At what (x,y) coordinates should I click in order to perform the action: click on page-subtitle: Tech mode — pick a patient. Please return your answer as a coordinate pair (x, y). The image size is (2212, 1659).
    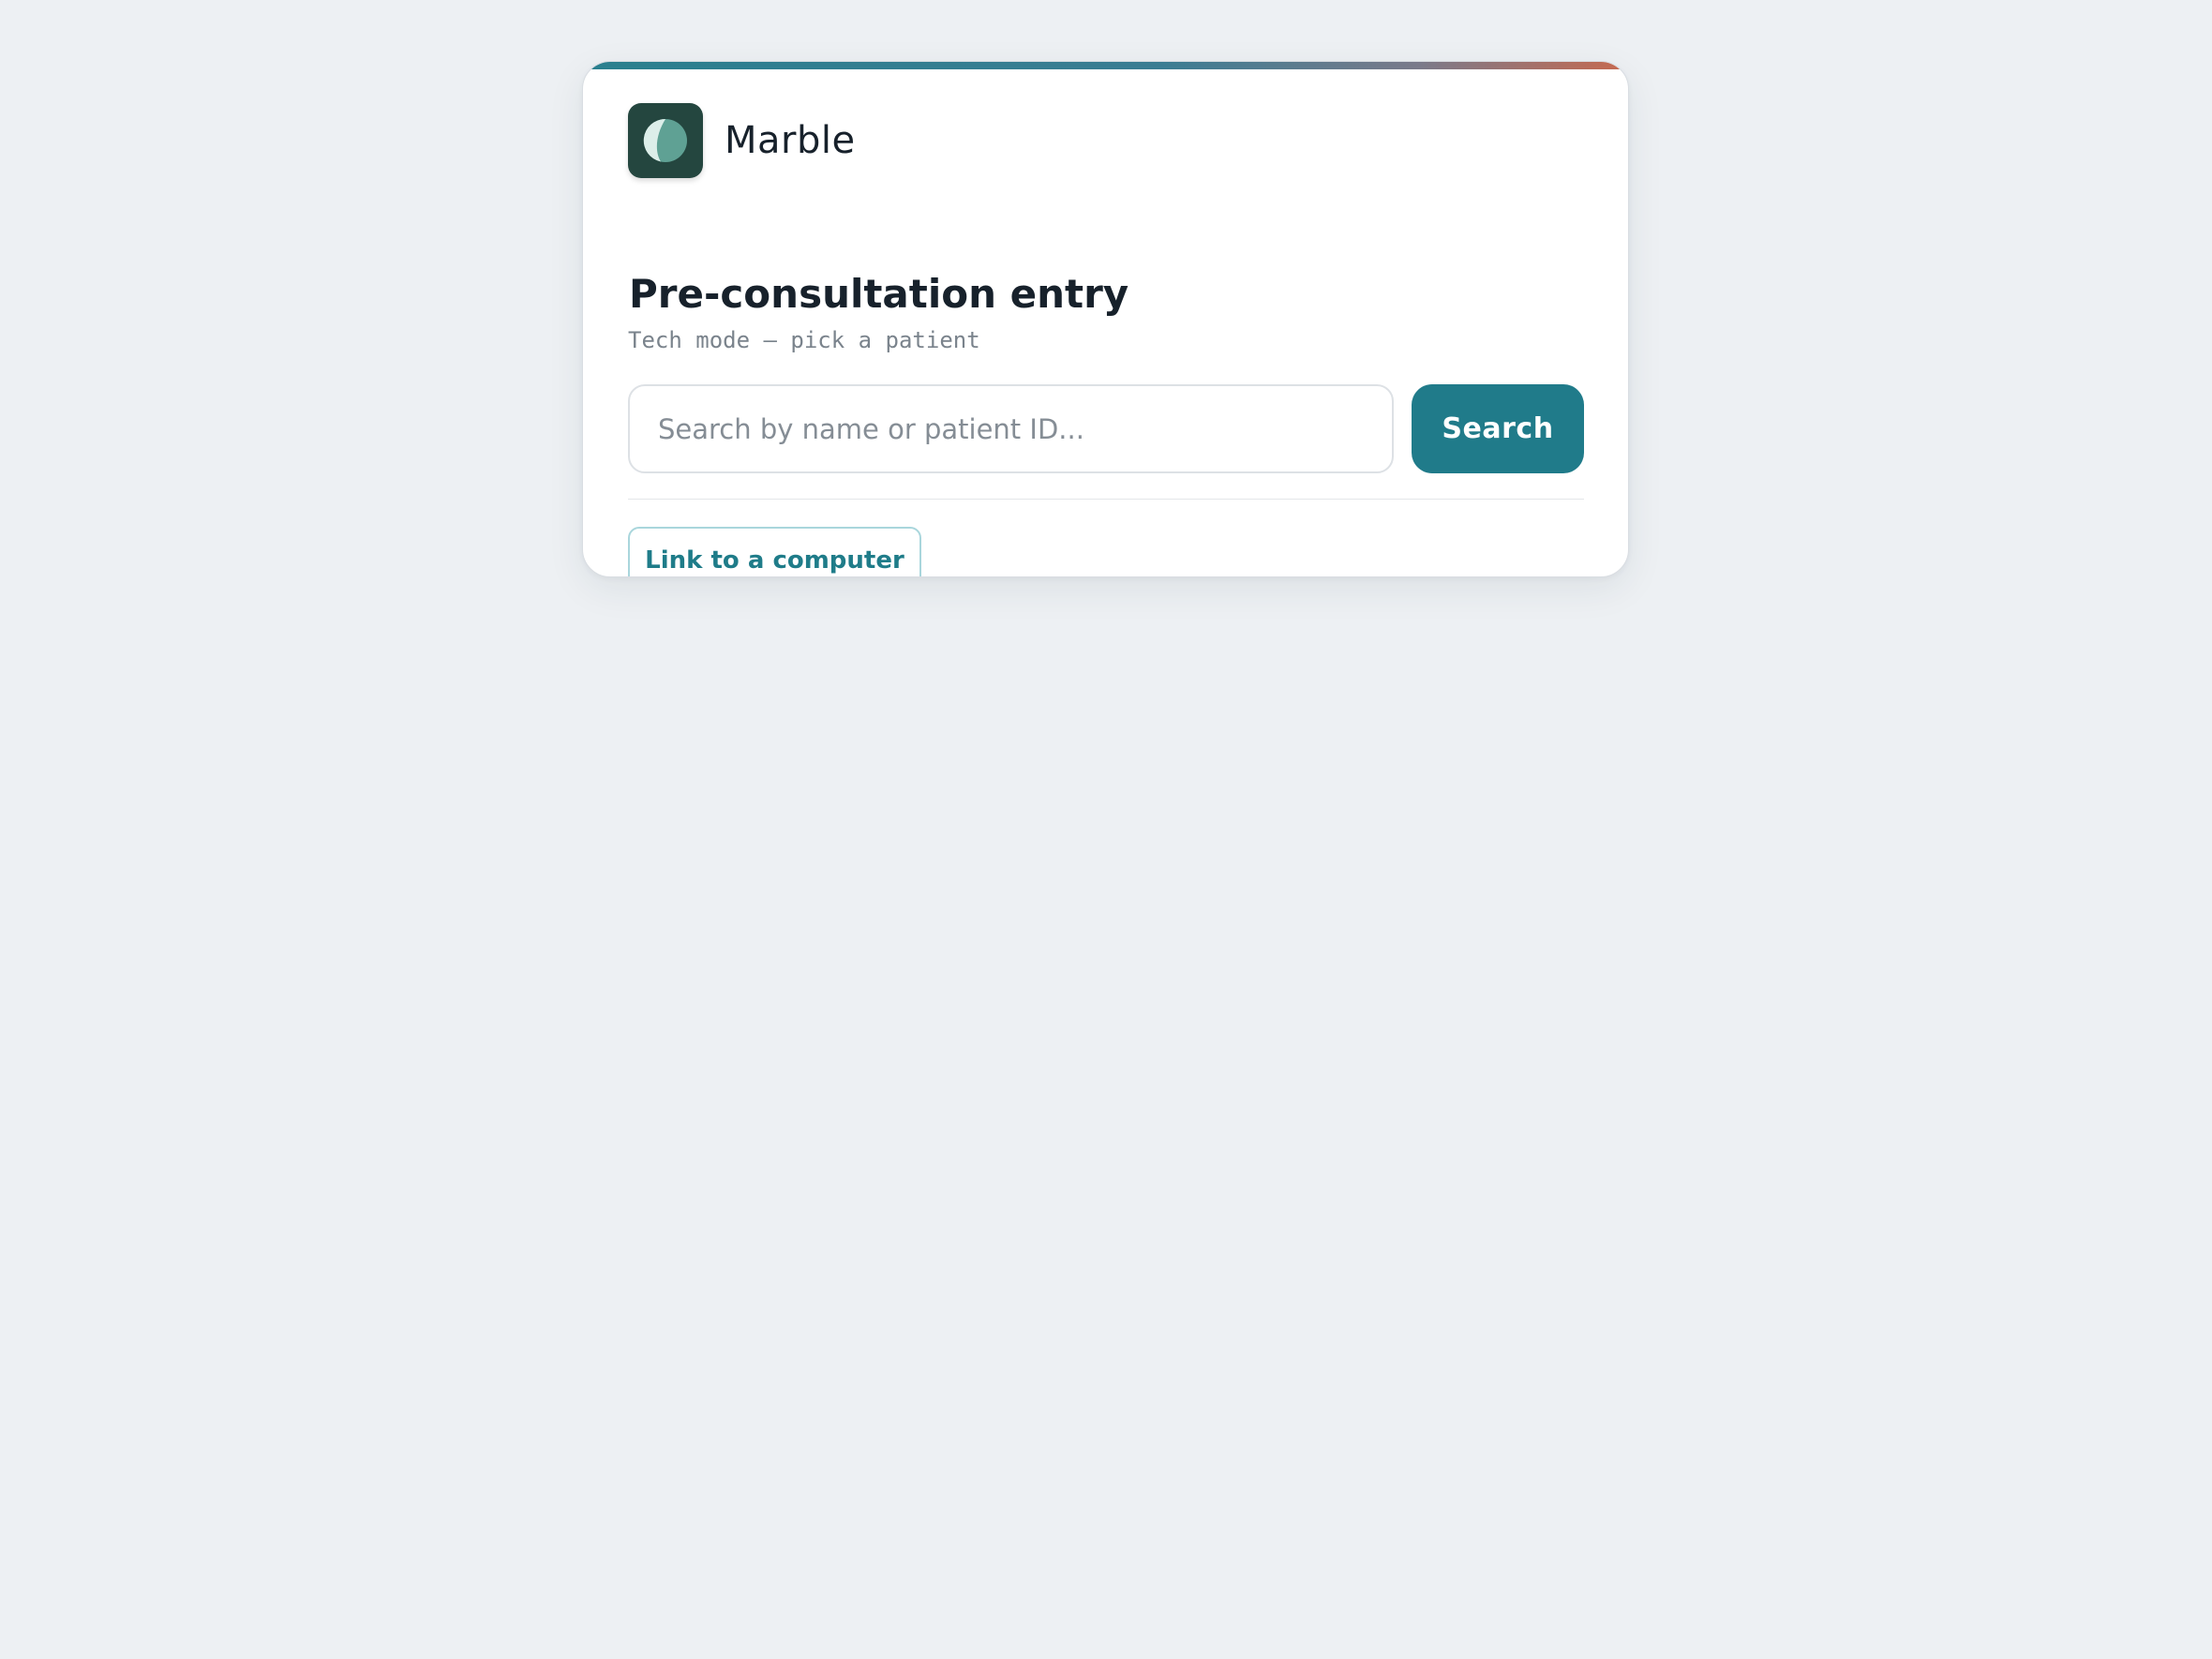
    Looking at the image, I should click on (804, 340).